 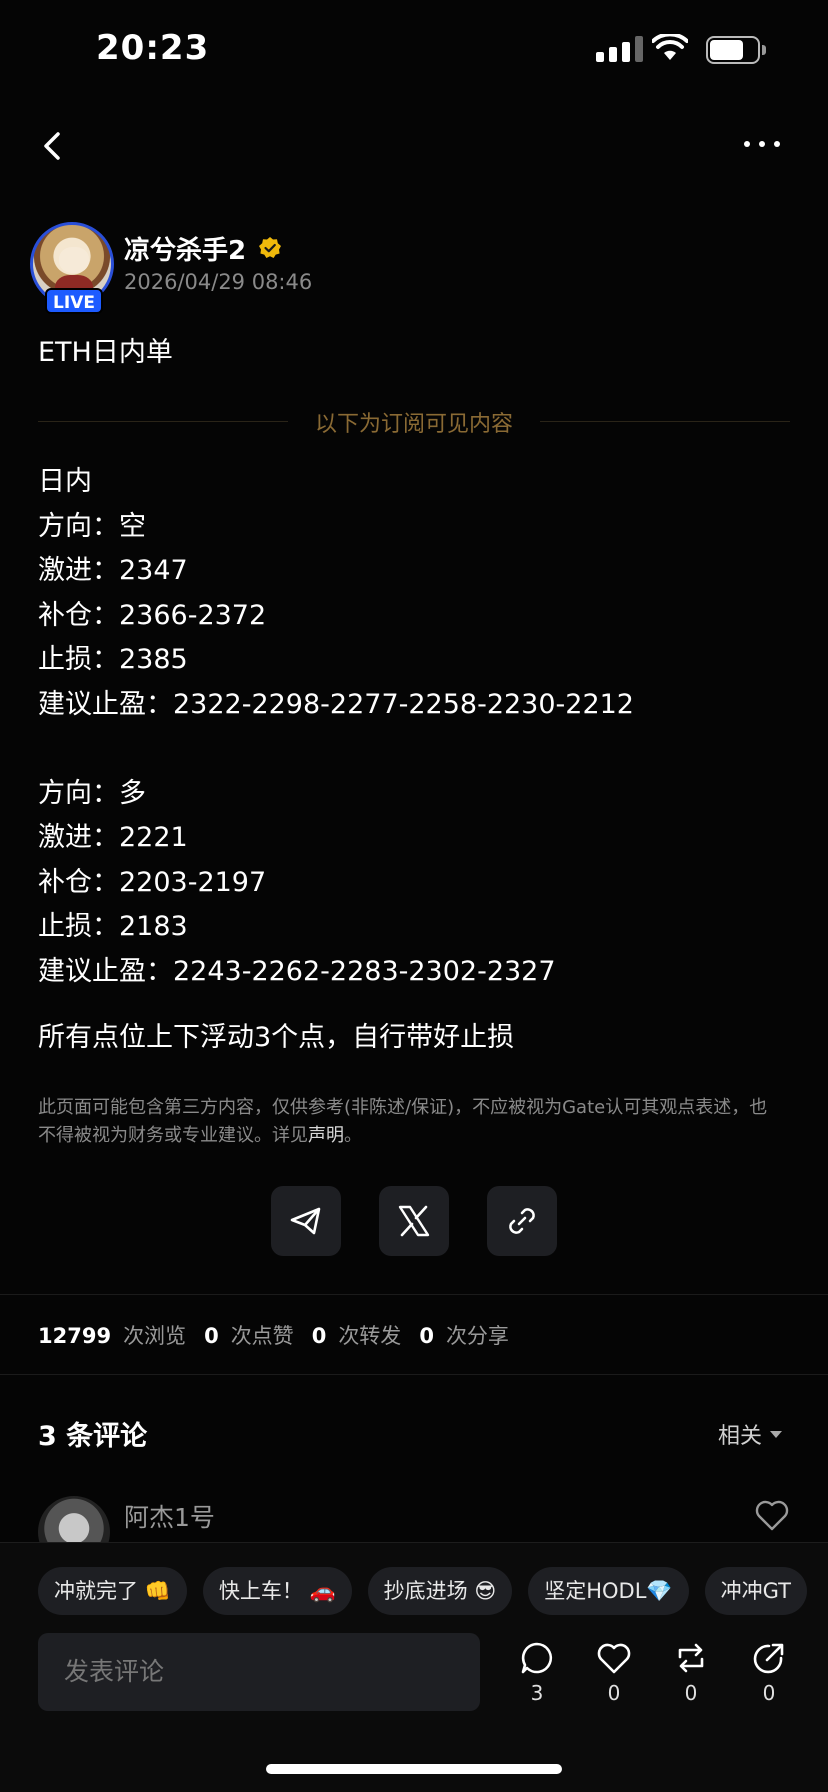 What do you see at coordinates (414, 50) in the screenshot?
I see `status-bar: 20:23` at bounding box center [414, 50].